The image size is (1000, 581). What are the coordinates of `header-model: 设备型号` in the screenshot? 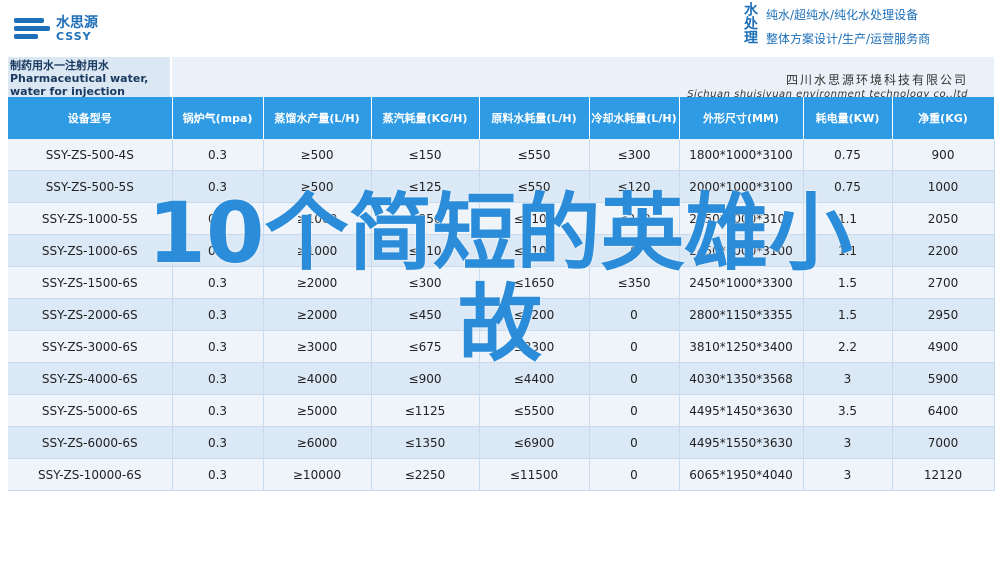 It's located at (90, 118).